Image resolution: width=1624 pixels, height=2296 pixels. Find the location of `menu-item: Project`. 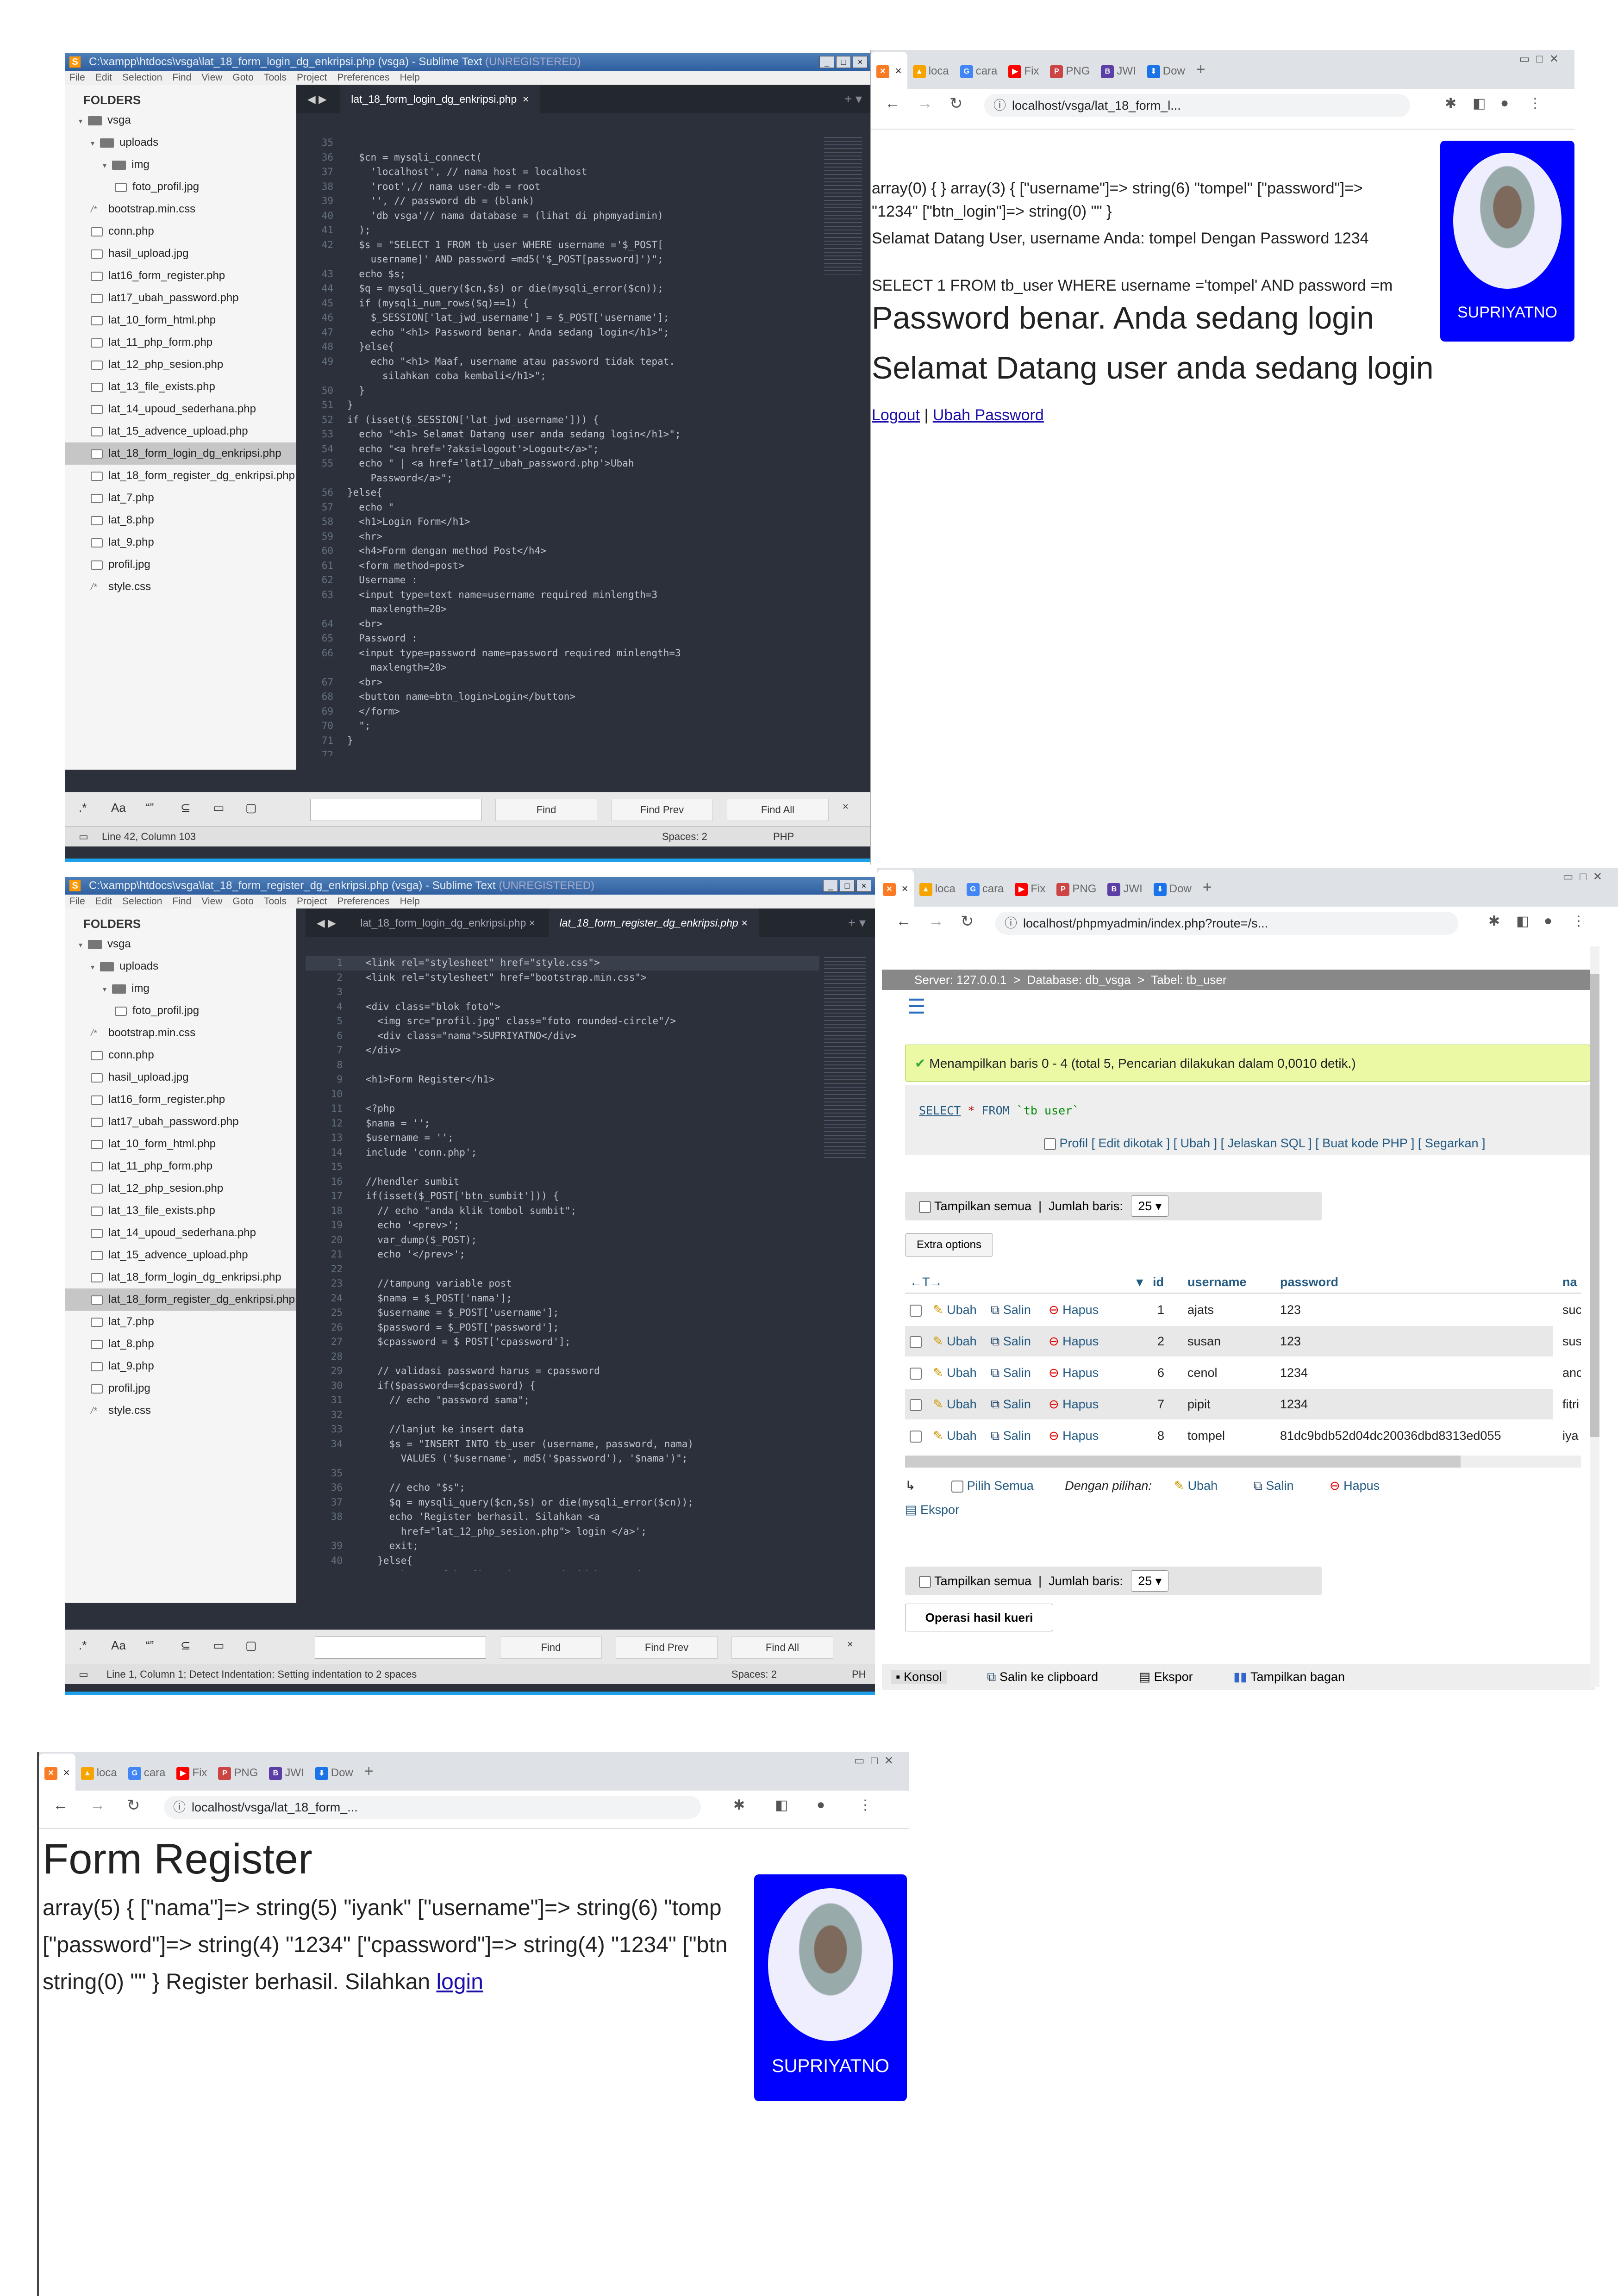

menu-item: Project is located at coordinates (312, 77).